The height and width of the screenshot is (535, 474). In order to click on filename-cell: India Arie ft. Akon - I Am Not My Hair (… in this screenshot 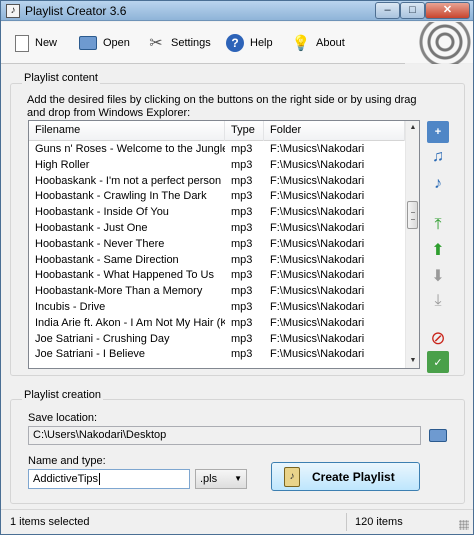, I will do `click(130, 322)`.